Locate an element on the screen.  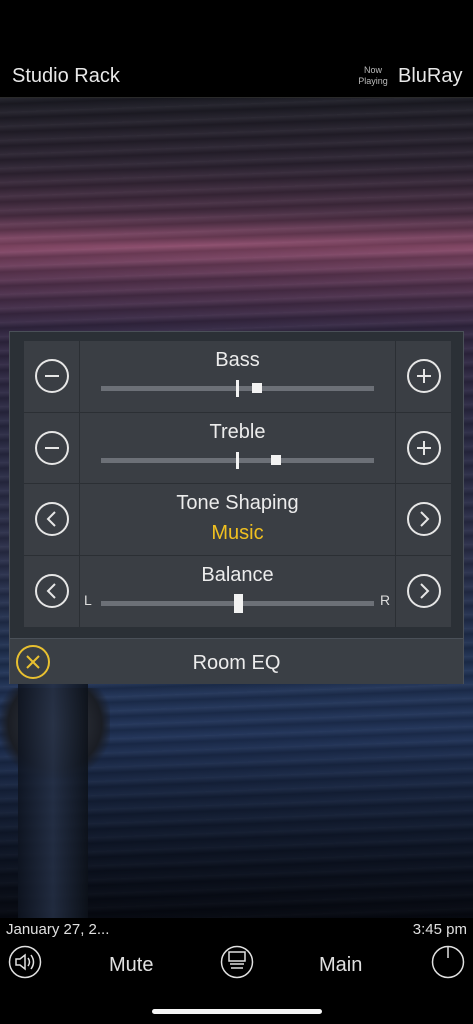
now-playing-line1: Now is located at coordinates (372, 70).